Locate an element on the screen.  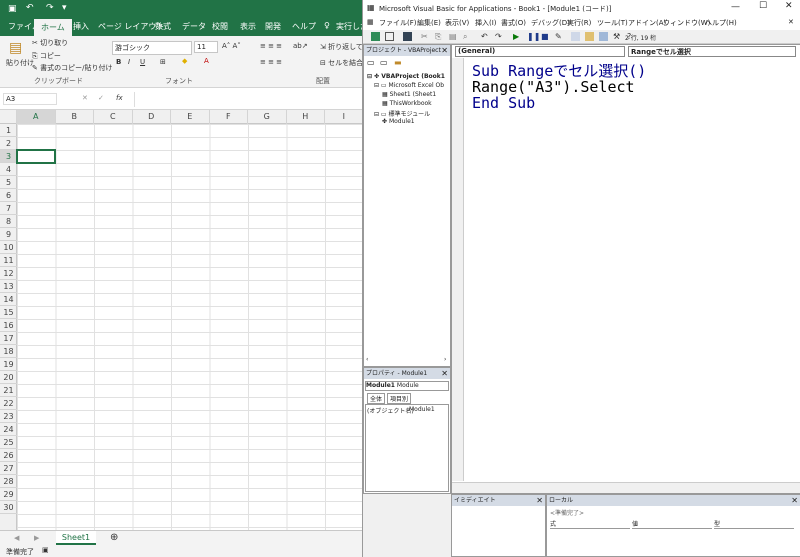
menu-edit: 編集(E) is located at coordinates (429, 23).